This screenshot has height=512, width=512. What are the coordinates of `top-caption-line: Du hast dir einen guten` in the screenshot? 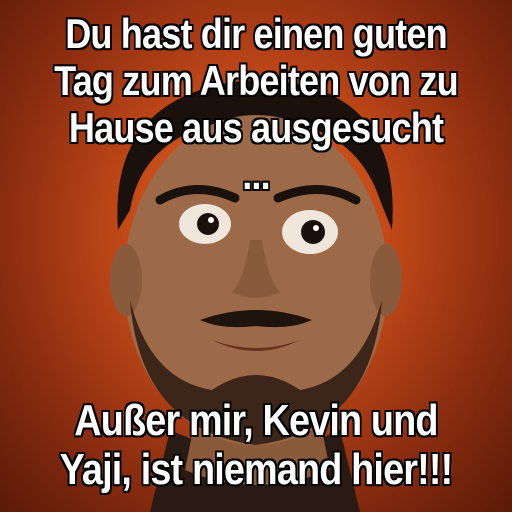 It's located at (256, 33).